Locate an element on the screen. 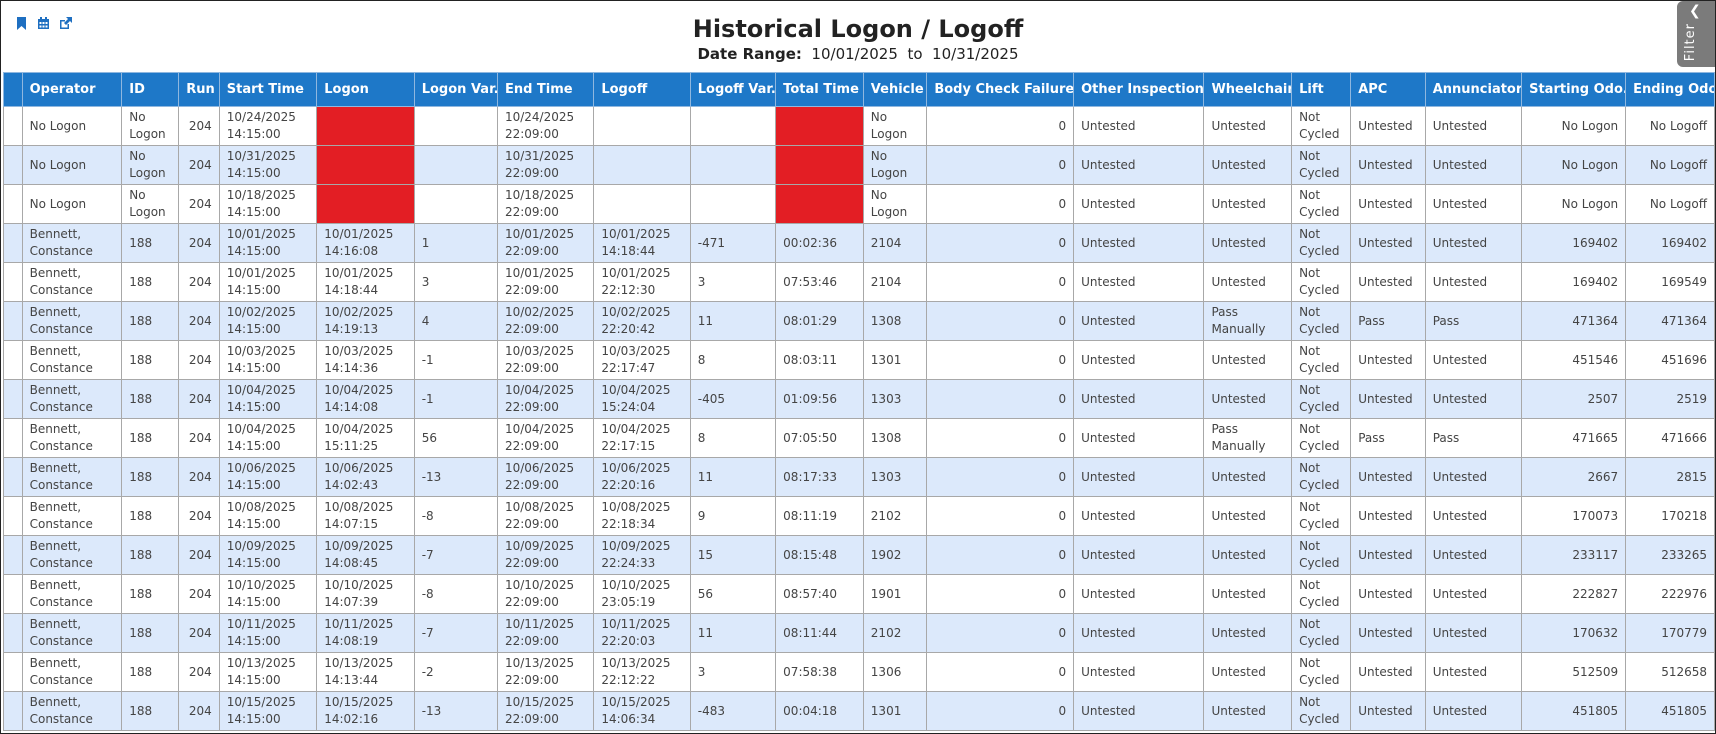 The height and width of the screenshot is (734, 1716). start-time-cell: 10/09/2025 14:15:00 is located at coordinates (268, 555).